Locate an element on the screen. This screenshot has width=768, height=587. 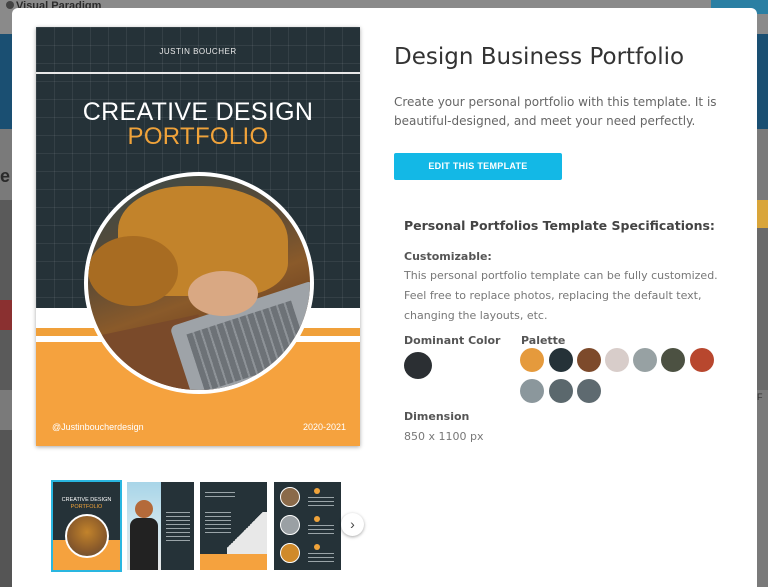
cover-divider is located at coordinates (198, 73).